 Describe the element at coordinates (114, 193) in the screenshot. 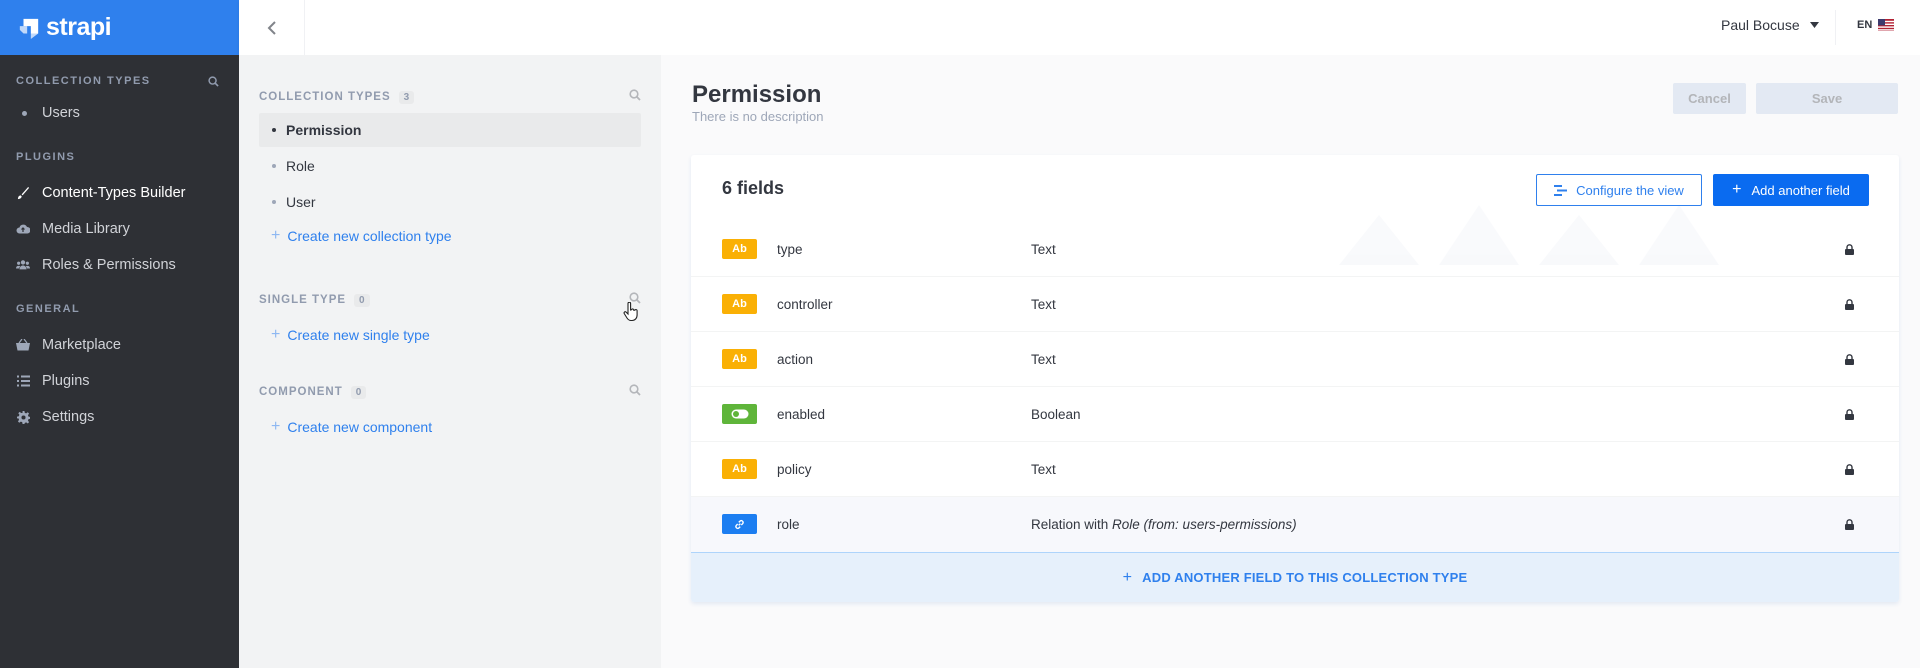

I see `sidebar-item-label: Content-Types Builder` at that location.